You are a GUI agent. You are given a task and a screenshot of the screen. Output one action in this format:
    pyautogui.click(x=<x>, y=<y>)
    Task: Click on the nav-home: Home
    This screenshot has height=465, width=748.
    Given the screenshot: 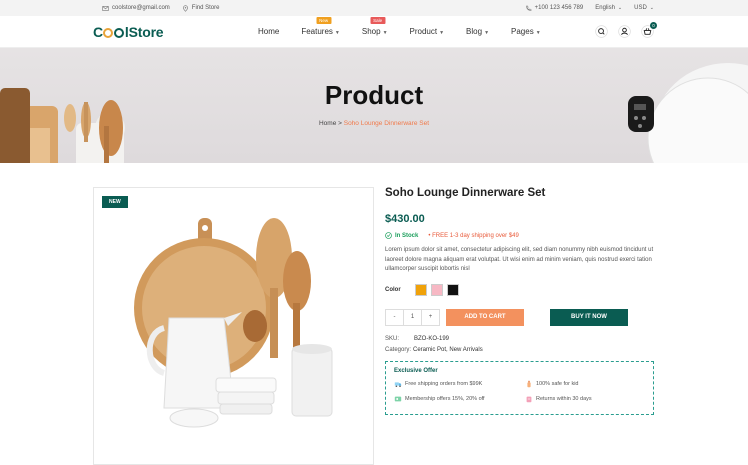 What is the action you would take?
    pyautogui.click(x=268, y=31)
    